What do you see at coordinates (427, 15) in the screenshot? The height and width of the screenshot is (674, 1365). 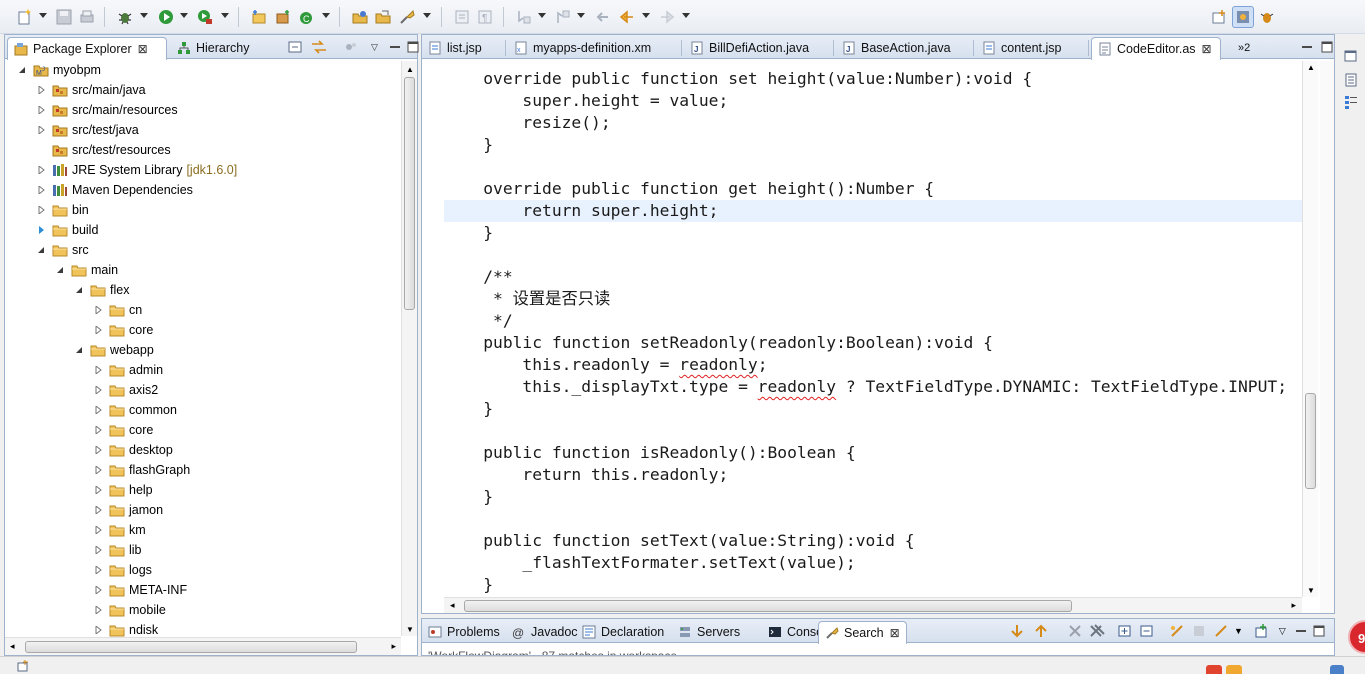 I see `search-dropdown-icon` at bounding box center [427, 15].